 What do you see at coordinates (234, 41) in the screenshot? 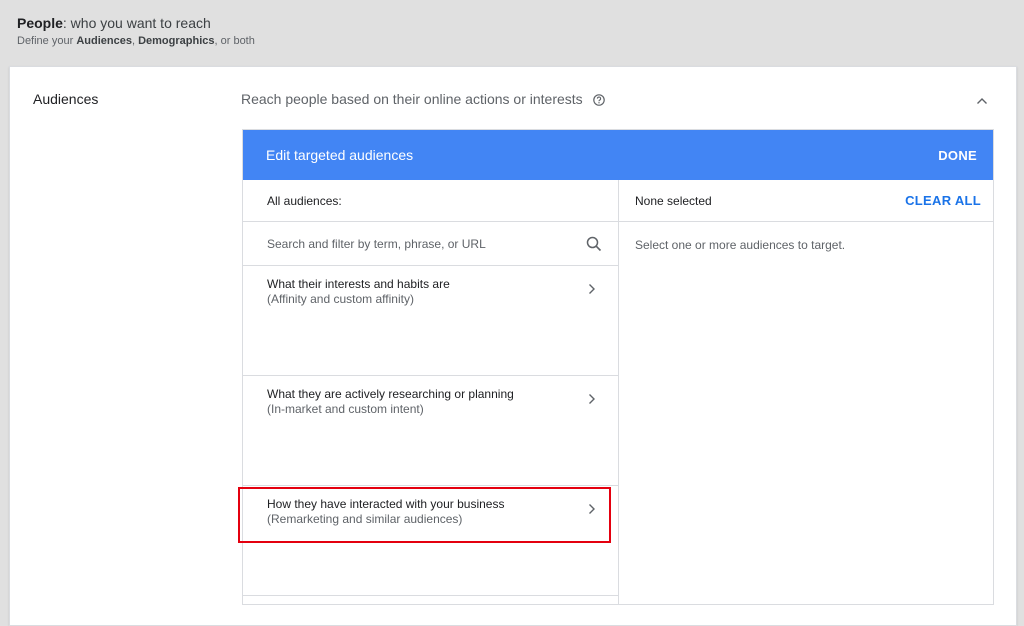
I see `subtitle-suffix: , or both` at bounding box center [234, 41].